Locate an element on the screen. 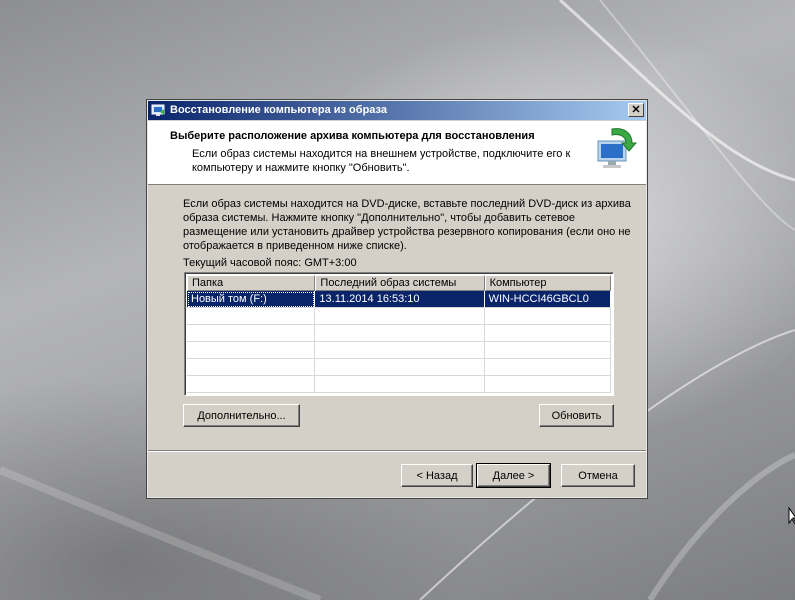 The height and width of the screenshot is (600, 795). title-bar: Восстановление компьютера из образа ✕ is located at coordinates (397, 110).